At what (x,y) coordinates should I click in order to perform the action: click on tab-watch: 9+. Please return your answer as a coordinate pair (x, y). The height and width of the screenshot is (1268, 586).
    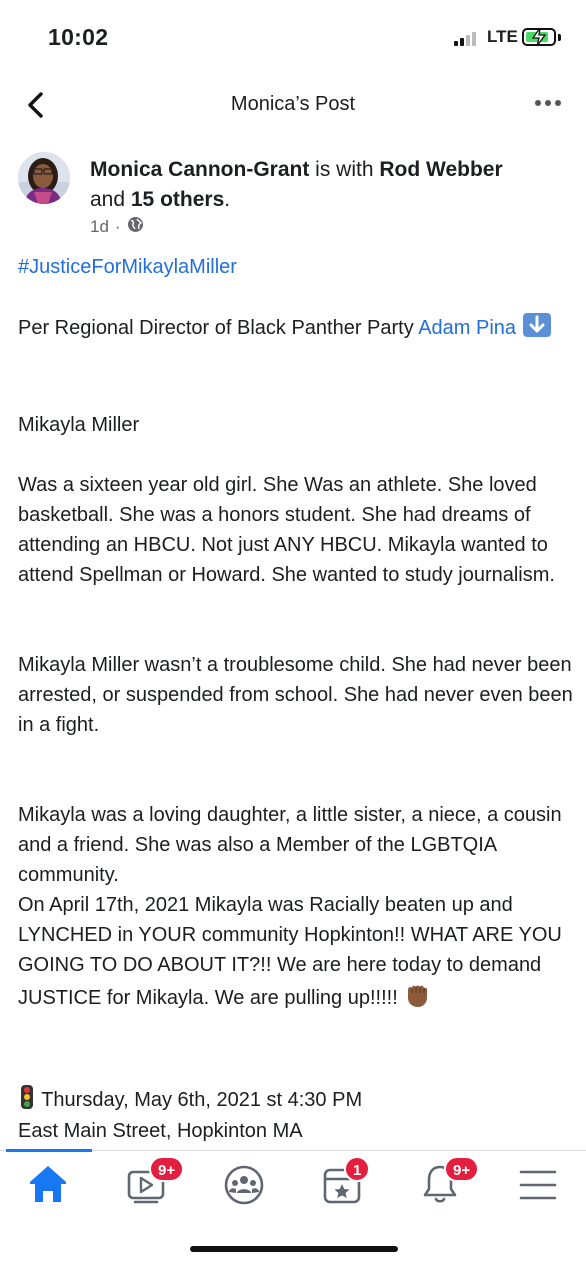
    Looking at the image, I should click on (150, 1183).